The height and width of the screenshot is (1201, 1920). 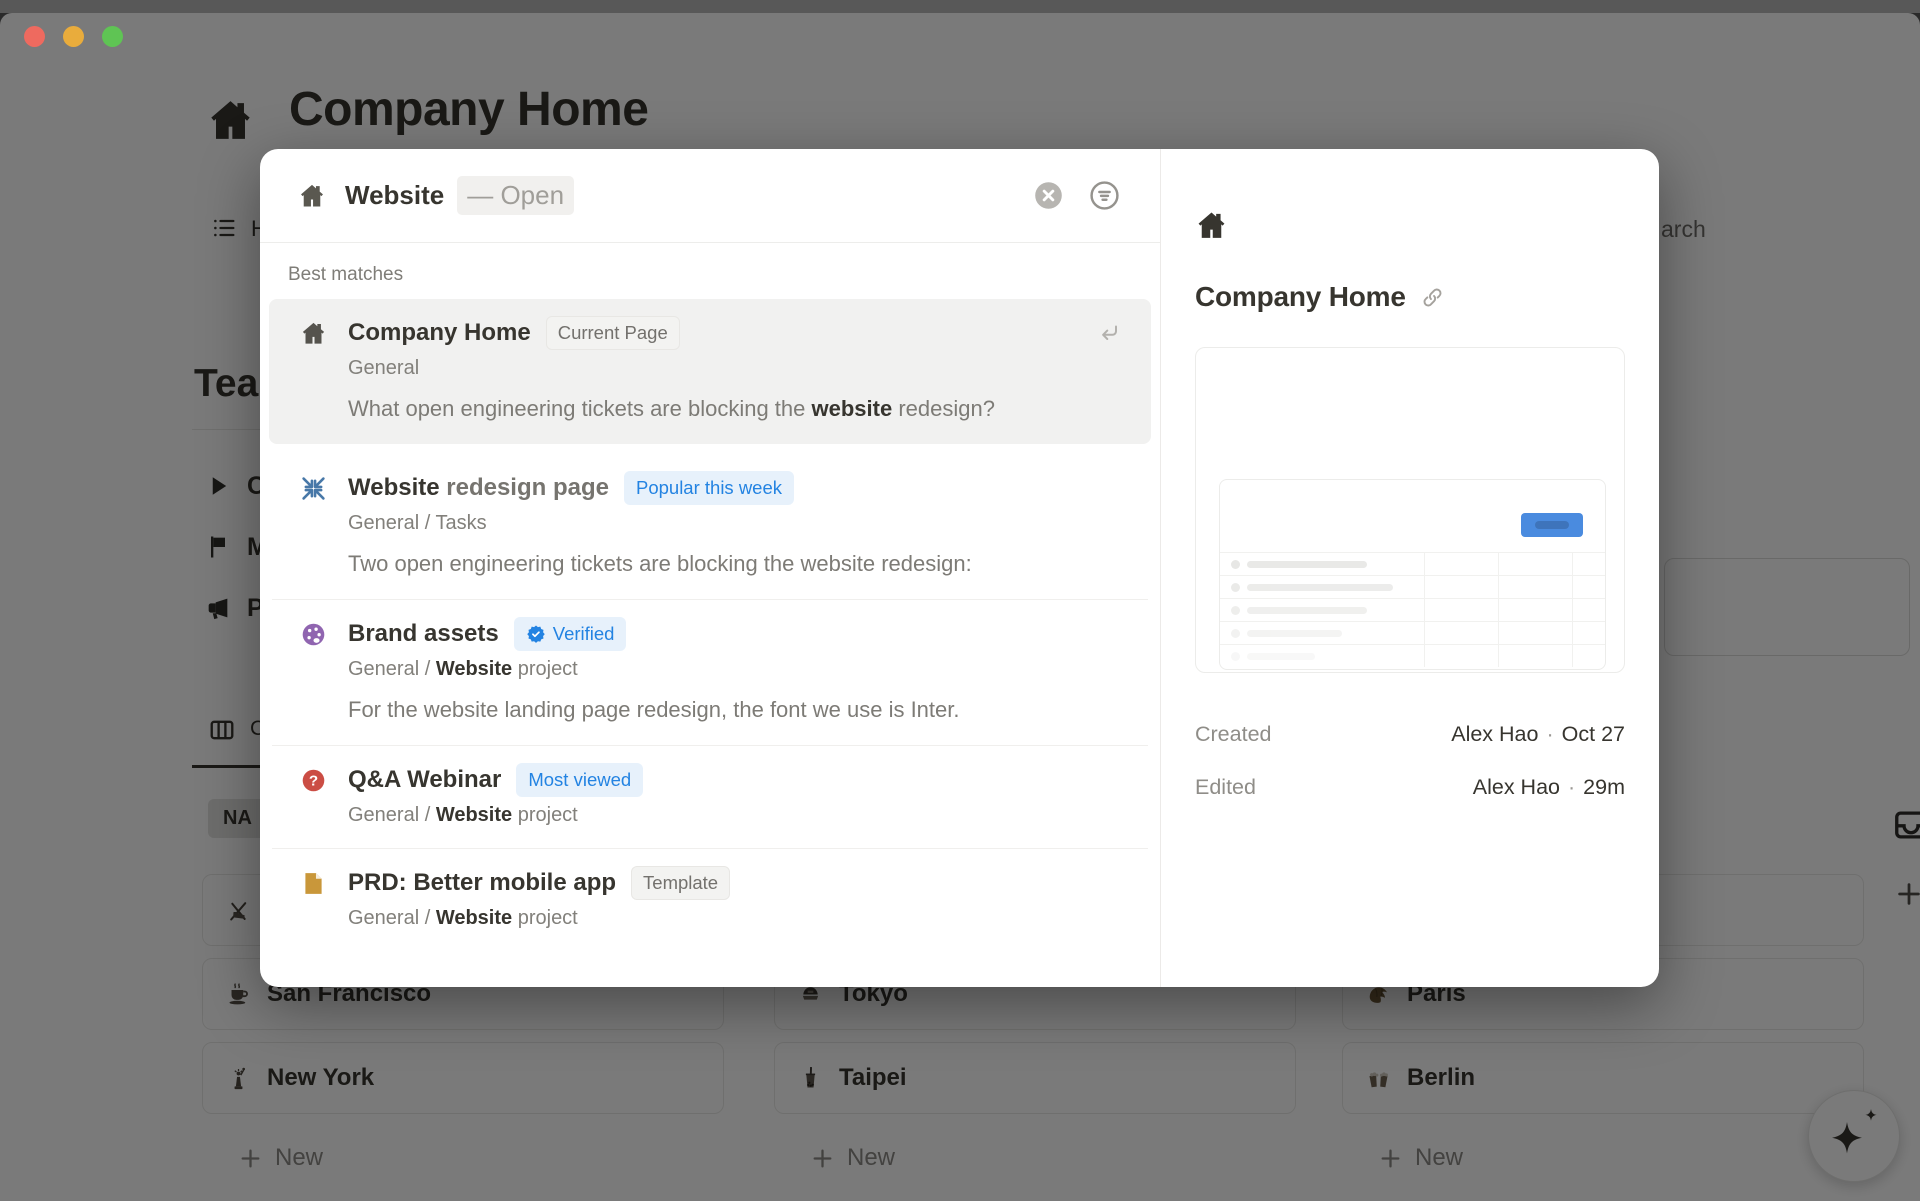 I want to click on edited-row: Edited Alex Hao · 29m, so click(x=1410, y=787).